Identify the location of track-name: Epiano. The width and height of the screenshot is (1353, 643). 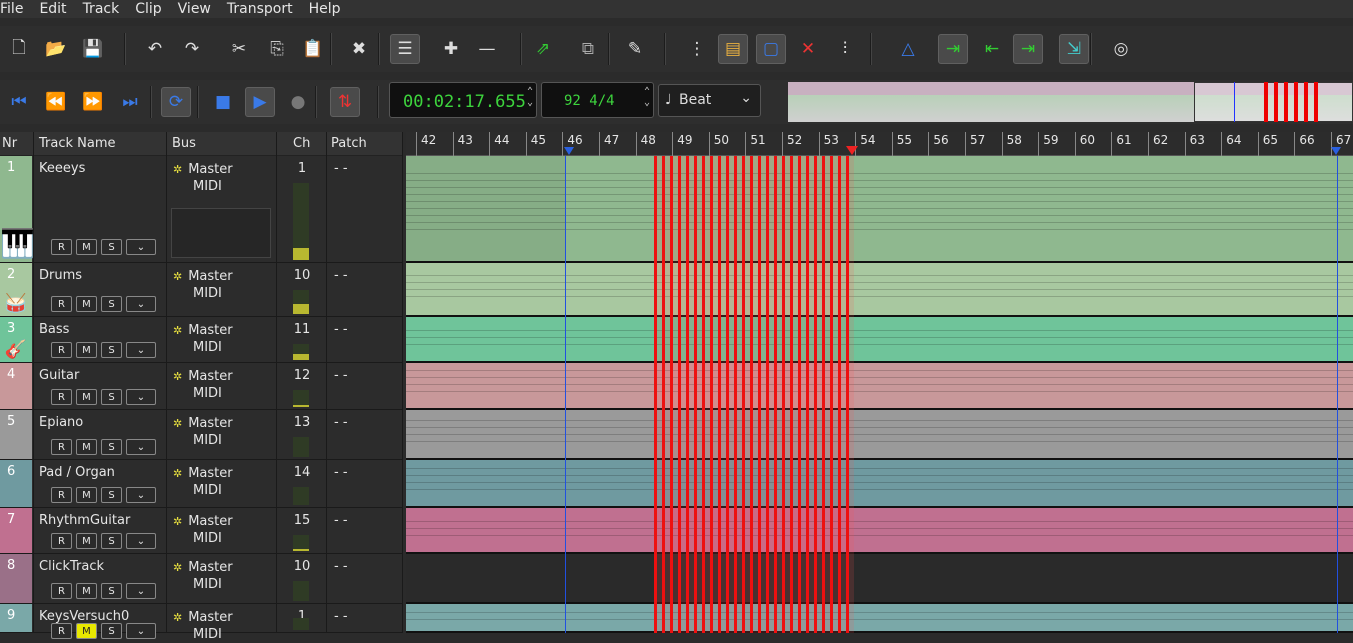
(61, 422).